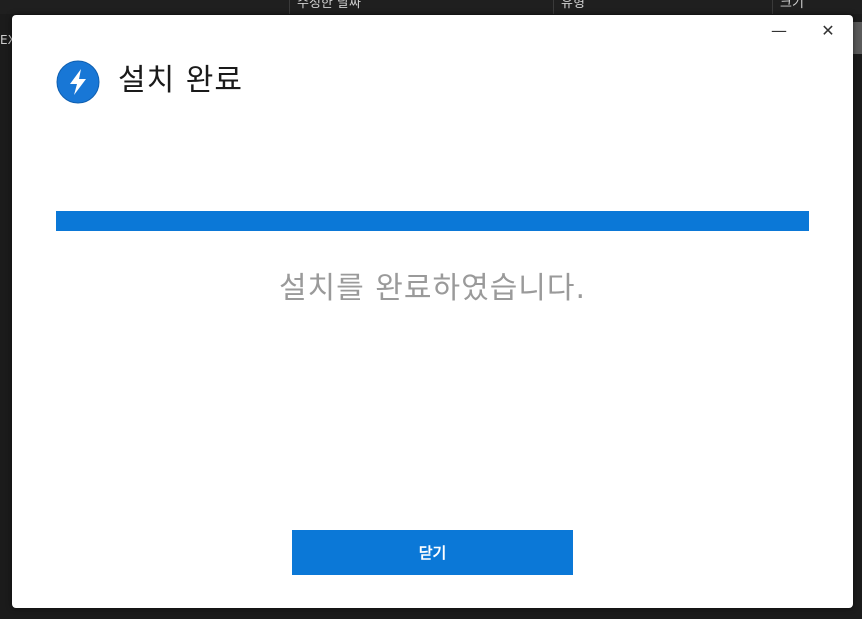  I want to click on minimize-button: —, so click(779, 31).